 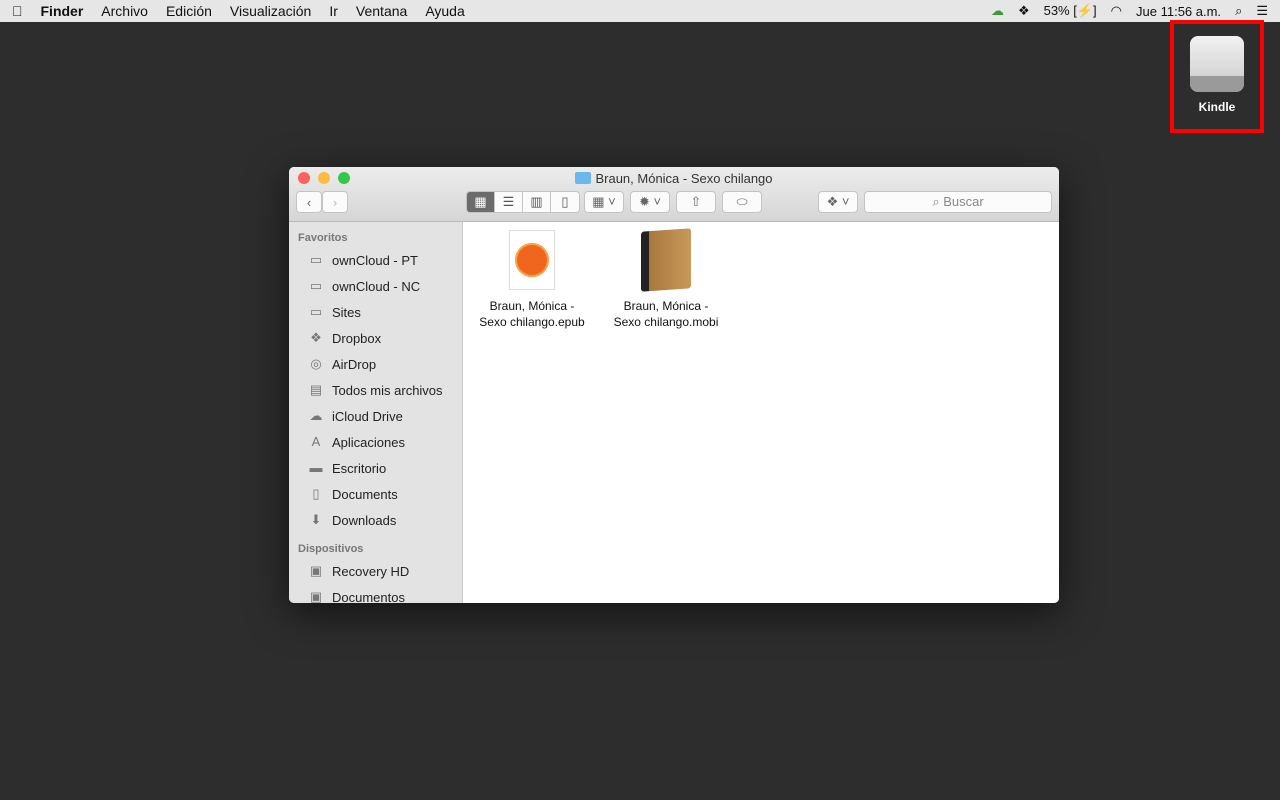 What do you see at coordinates (354, 364) in the screenshot?
I see `sidebar-item-label: AirDrop` at bounding box center [354, 364].